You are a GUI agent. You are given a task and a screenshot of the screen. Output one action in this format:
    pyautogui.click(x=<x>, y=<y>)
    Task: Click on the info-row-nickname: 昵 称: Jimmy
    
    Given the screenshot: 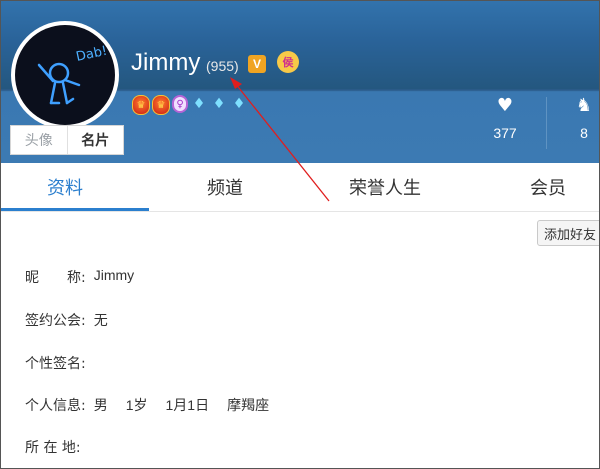 What is the action you would take?
    pyautogui.click(x=79, y=277)
    